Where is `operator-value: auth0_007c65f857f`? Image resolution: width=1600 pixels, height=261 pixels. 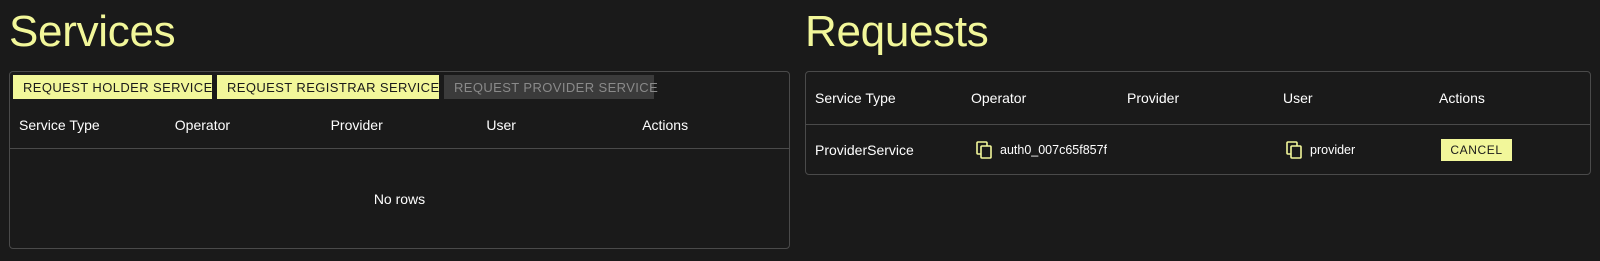
operator-value: auth0_007c65f857f is located at coordinates (1054, 150).